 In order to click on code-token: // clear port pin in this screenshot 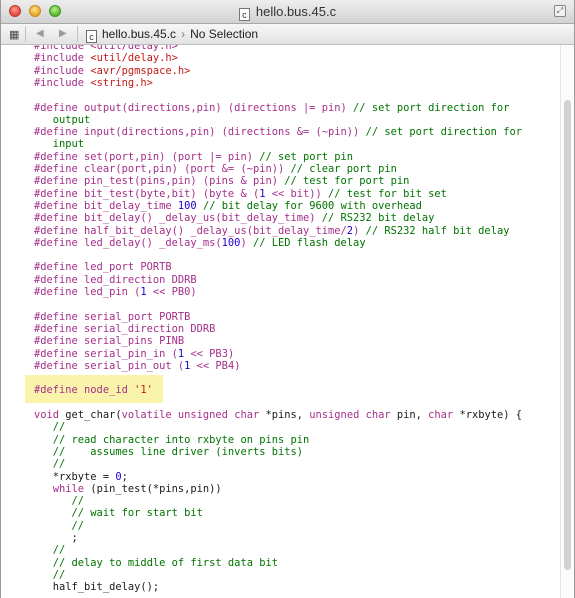, I will do `click(343, 169)`.